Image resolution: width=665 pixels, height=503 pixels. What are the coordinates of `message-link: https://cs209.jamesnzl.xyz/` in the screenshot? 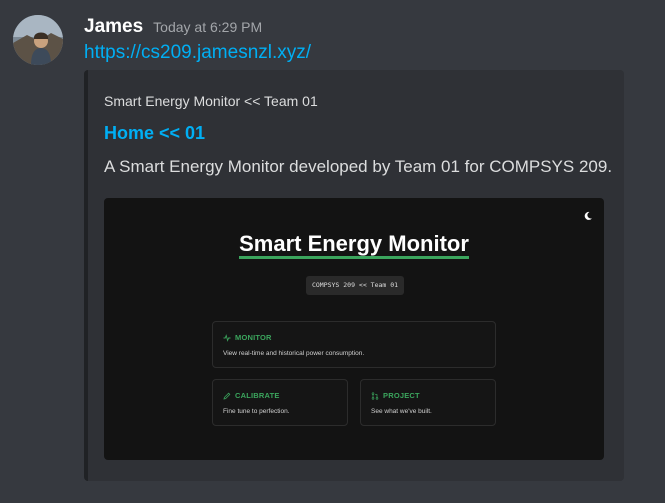 It's located at (197, 53).